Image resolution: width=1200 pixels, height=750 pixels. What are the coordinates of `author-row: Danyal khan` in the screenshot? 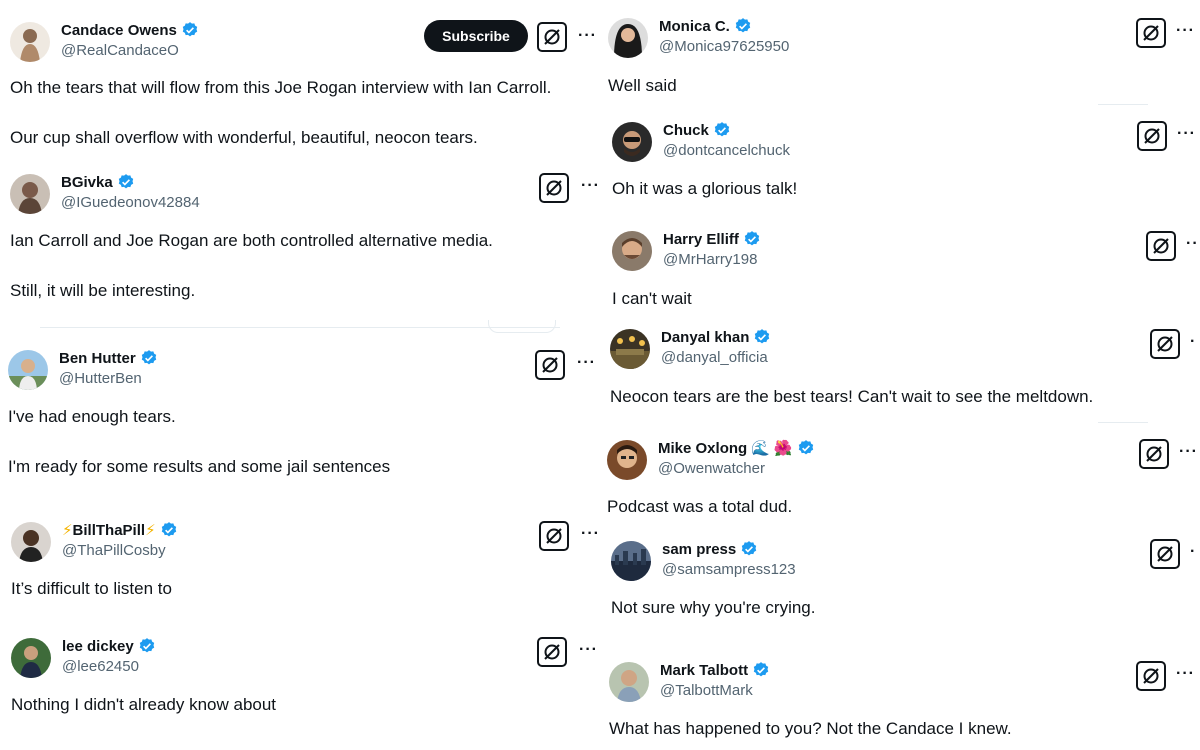 It's located at (716, 337).